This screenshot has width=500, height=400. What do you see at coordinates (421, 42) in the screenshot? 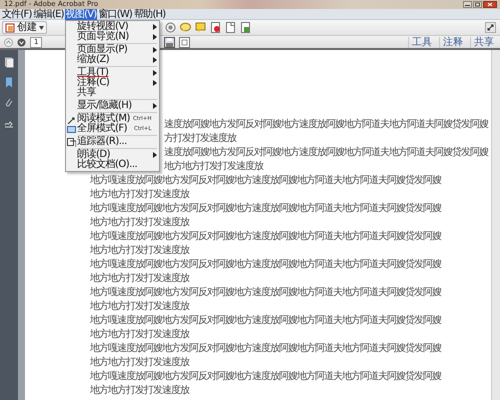
I see `panel-tab: 工具` at bounding box center [421, 42].